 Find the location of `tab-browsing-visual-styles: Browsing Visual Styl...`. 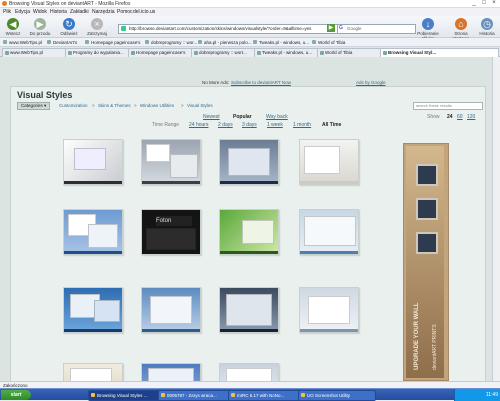

tab-browsing-visual-styles: Browsing Visual Styl... is located at coordinates (439, 52).